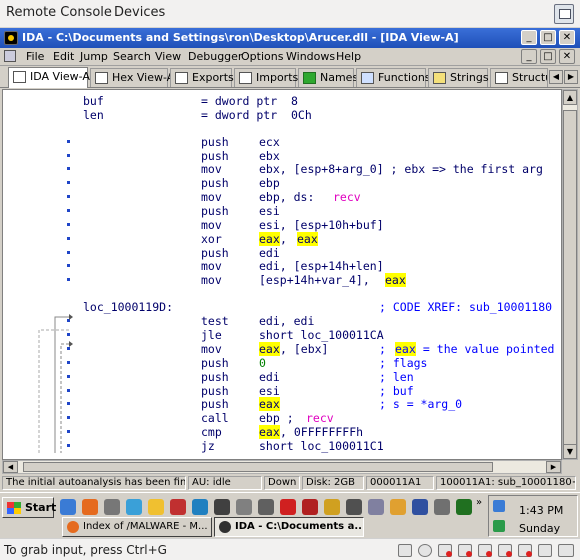  Describe the element at coordinates (94, 56) in the screenshot. I see `menu-jump: Jump` at that location.